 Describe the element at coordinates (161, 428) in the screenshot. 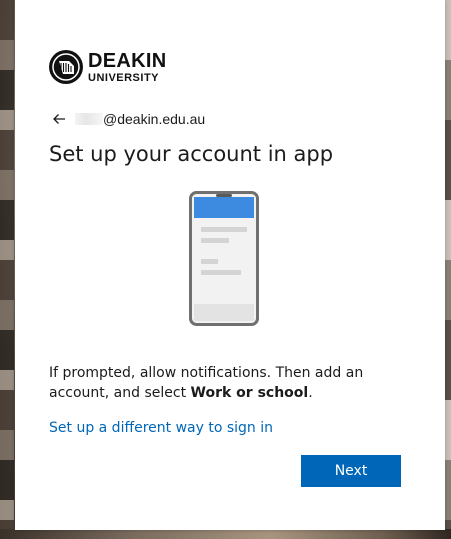

I see `alternate-signin-link: Set up a different way to sign in` at that location.